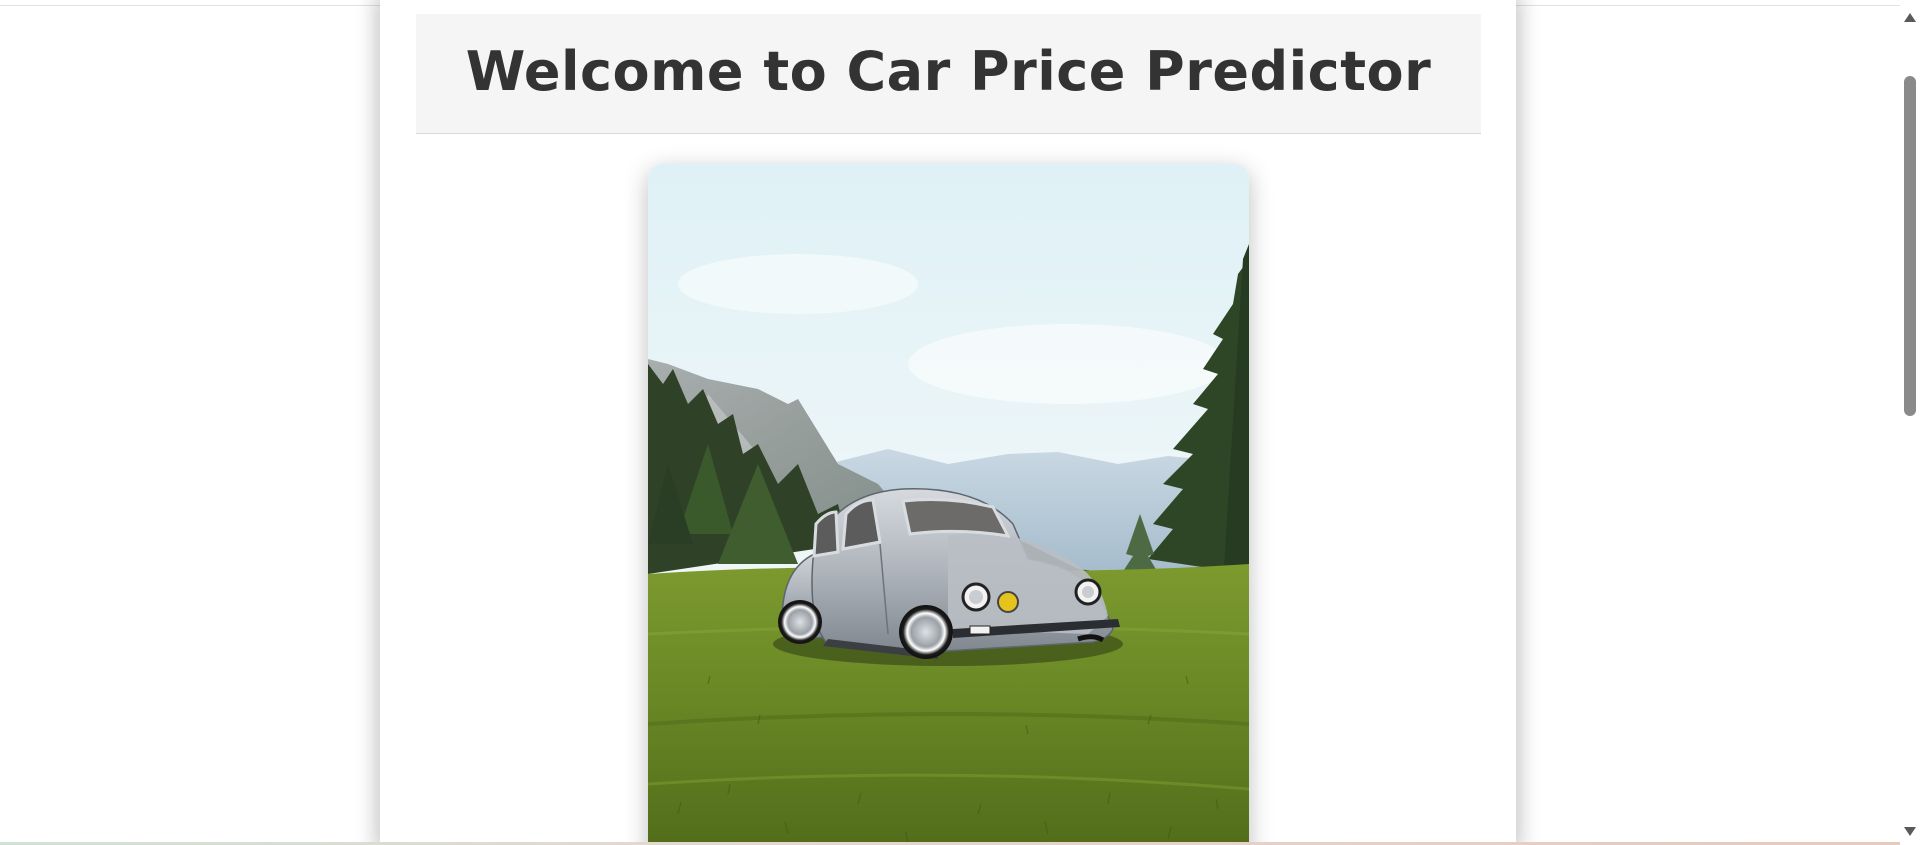 Image resolution: width=1920 pixels, height=845 pixels. I want to click on scroll-down-icon, so click(1910, 831).